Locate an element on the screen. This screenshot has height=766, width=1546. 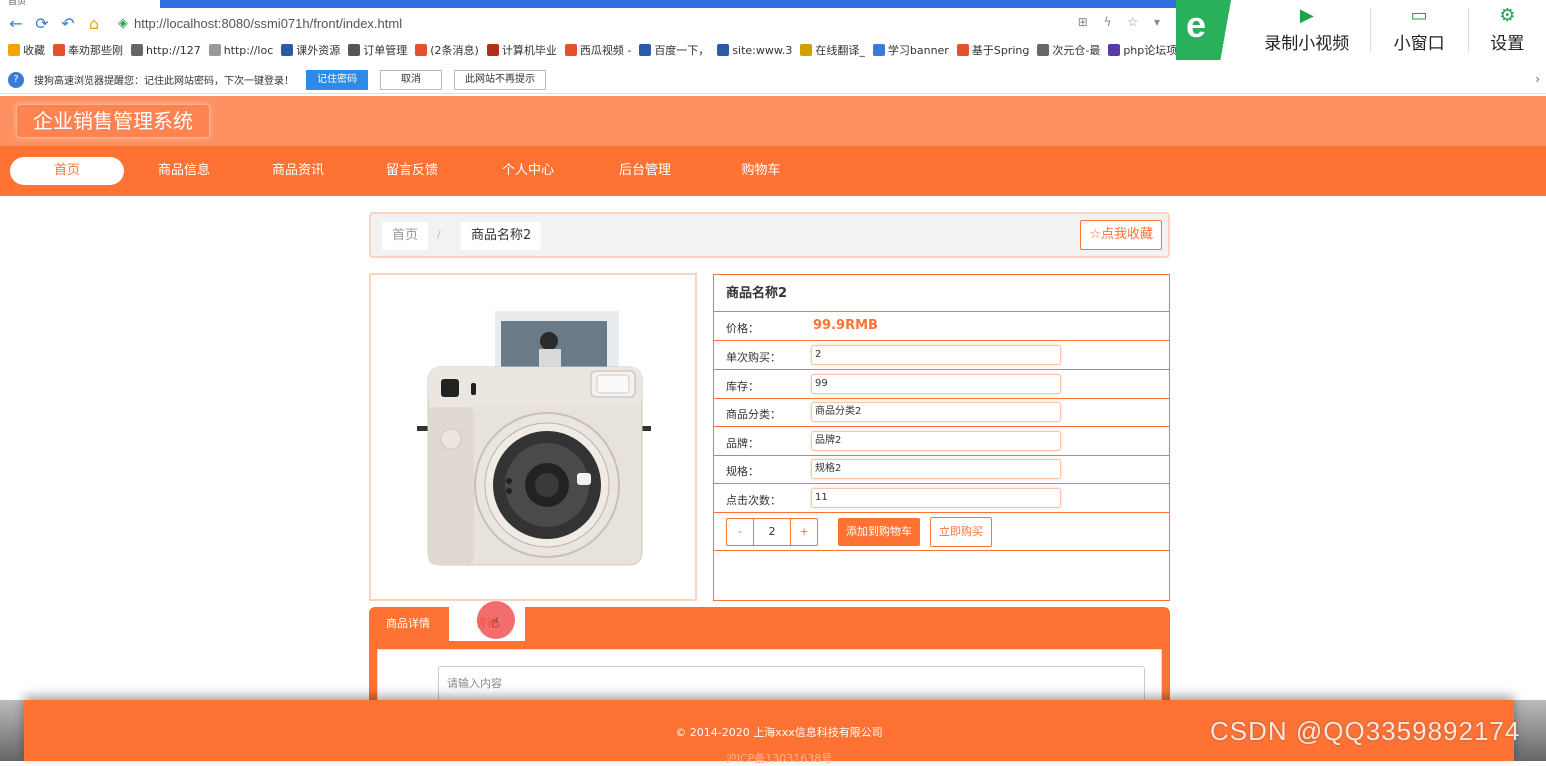
nav-item-0: 首页 is located at coordinates (67, 171).